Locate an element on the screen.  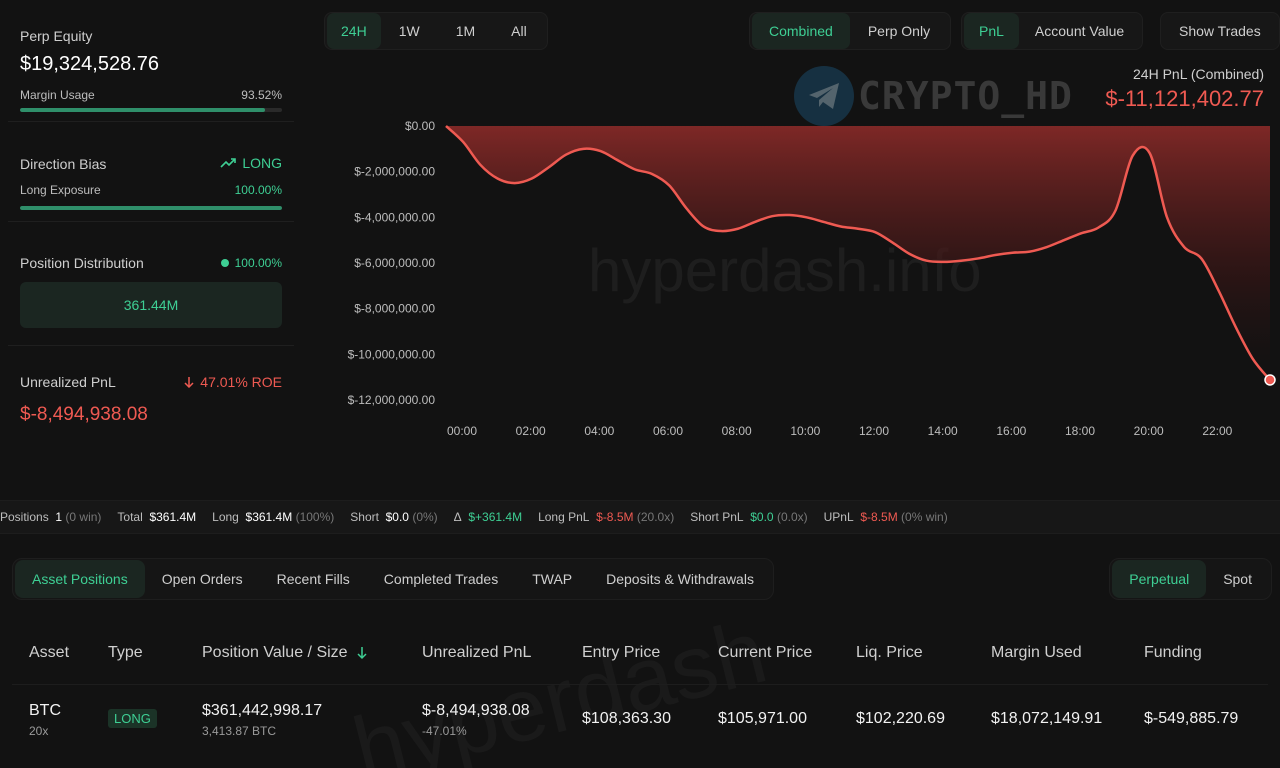
x-tick-label: 08:00 is located at coordinates (737, 431).